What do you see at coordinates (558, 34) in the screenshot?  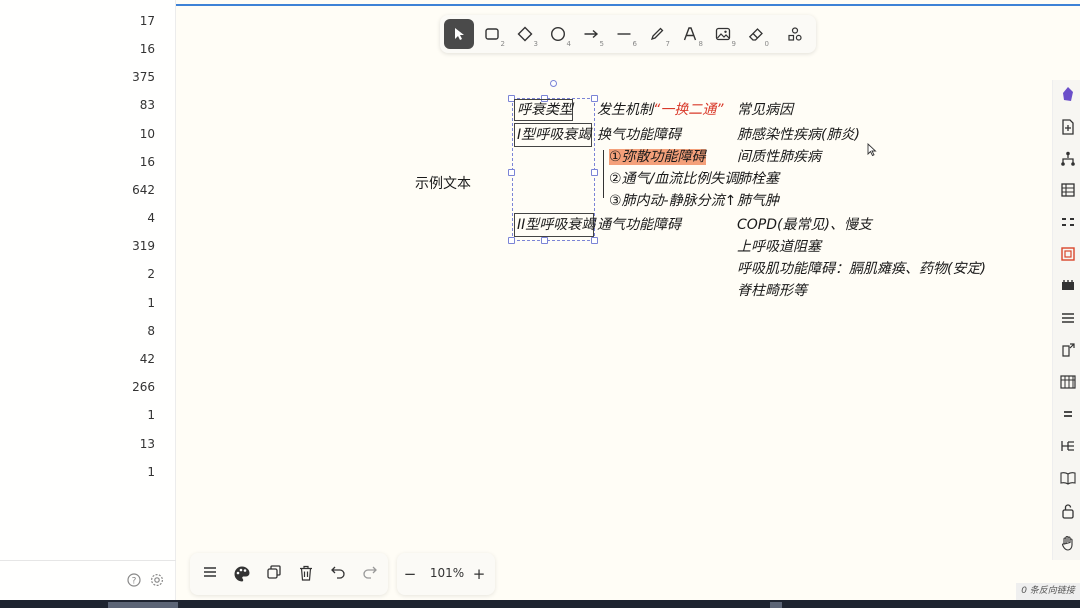 I see `ellipse-tool-button: 4` at bounding box center [558, 34].